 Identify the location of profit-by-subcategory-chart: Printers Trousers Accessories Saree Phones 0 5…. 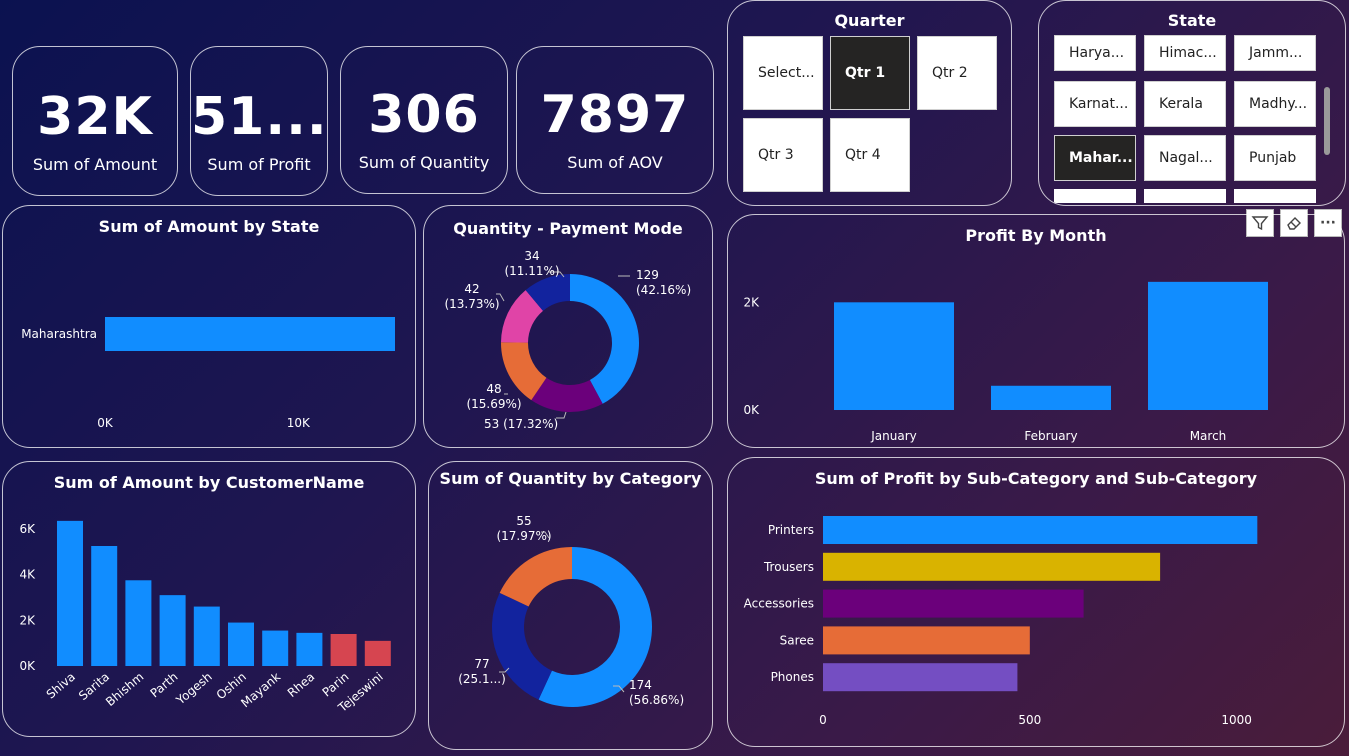
(1001, 621).